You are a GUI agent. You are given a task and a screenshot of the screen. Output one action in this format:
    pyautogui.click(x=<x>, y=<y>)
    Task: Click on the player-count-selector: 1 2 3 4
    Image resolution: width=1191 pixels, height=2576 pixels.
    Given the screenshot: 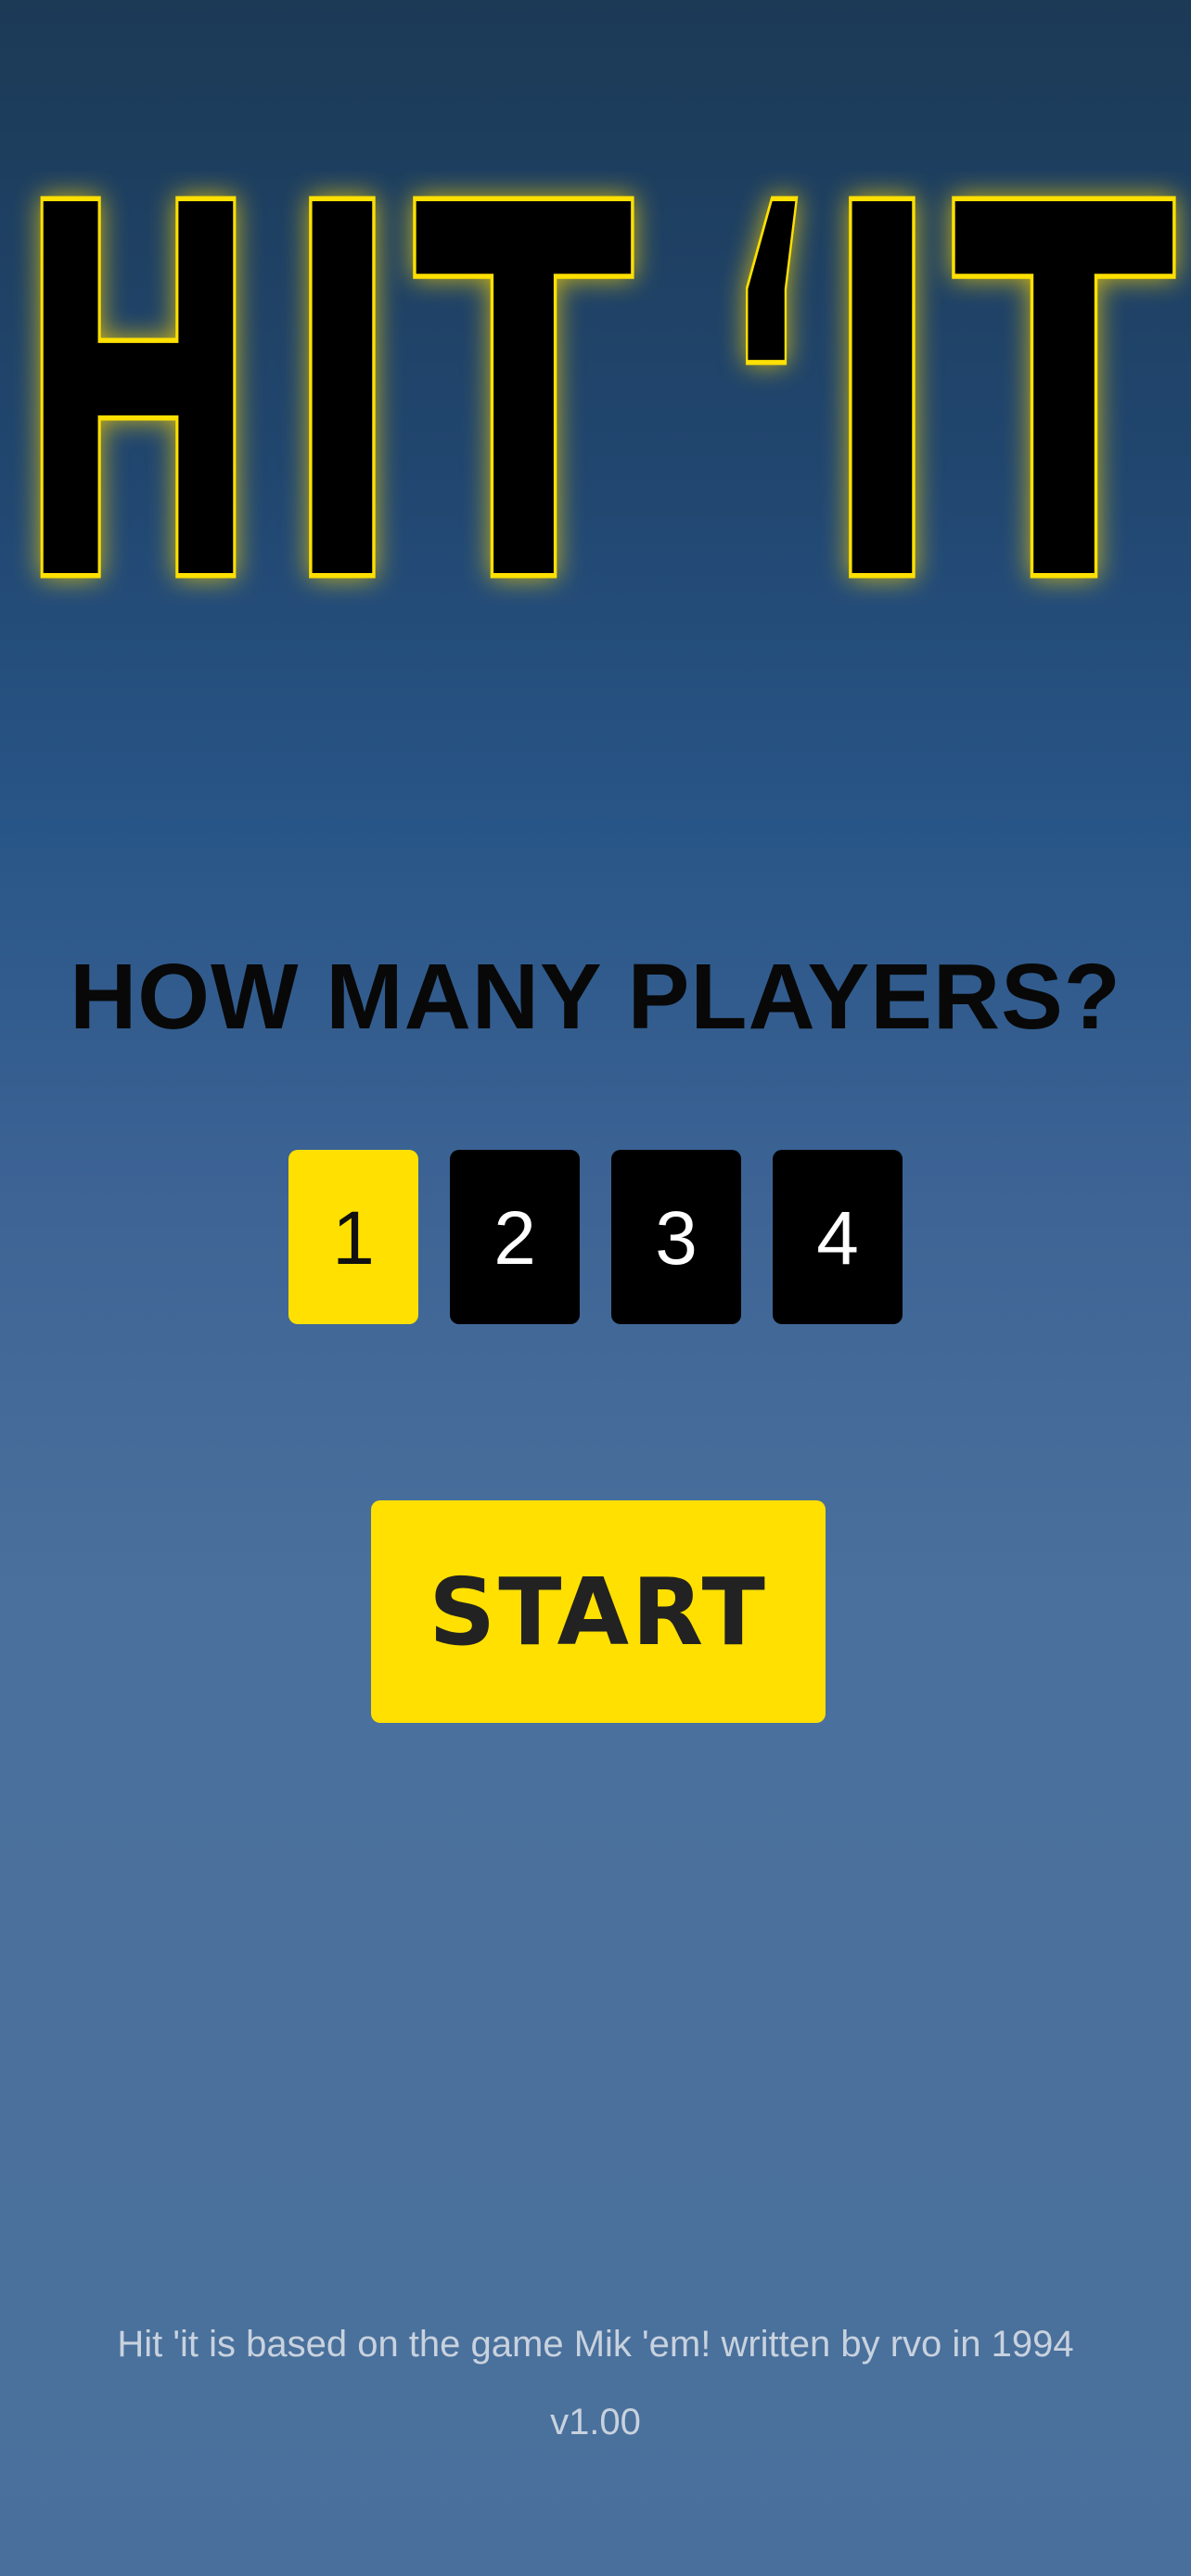 What is the action you would take?
    pyautogui.click(x=595, y=1237)
    